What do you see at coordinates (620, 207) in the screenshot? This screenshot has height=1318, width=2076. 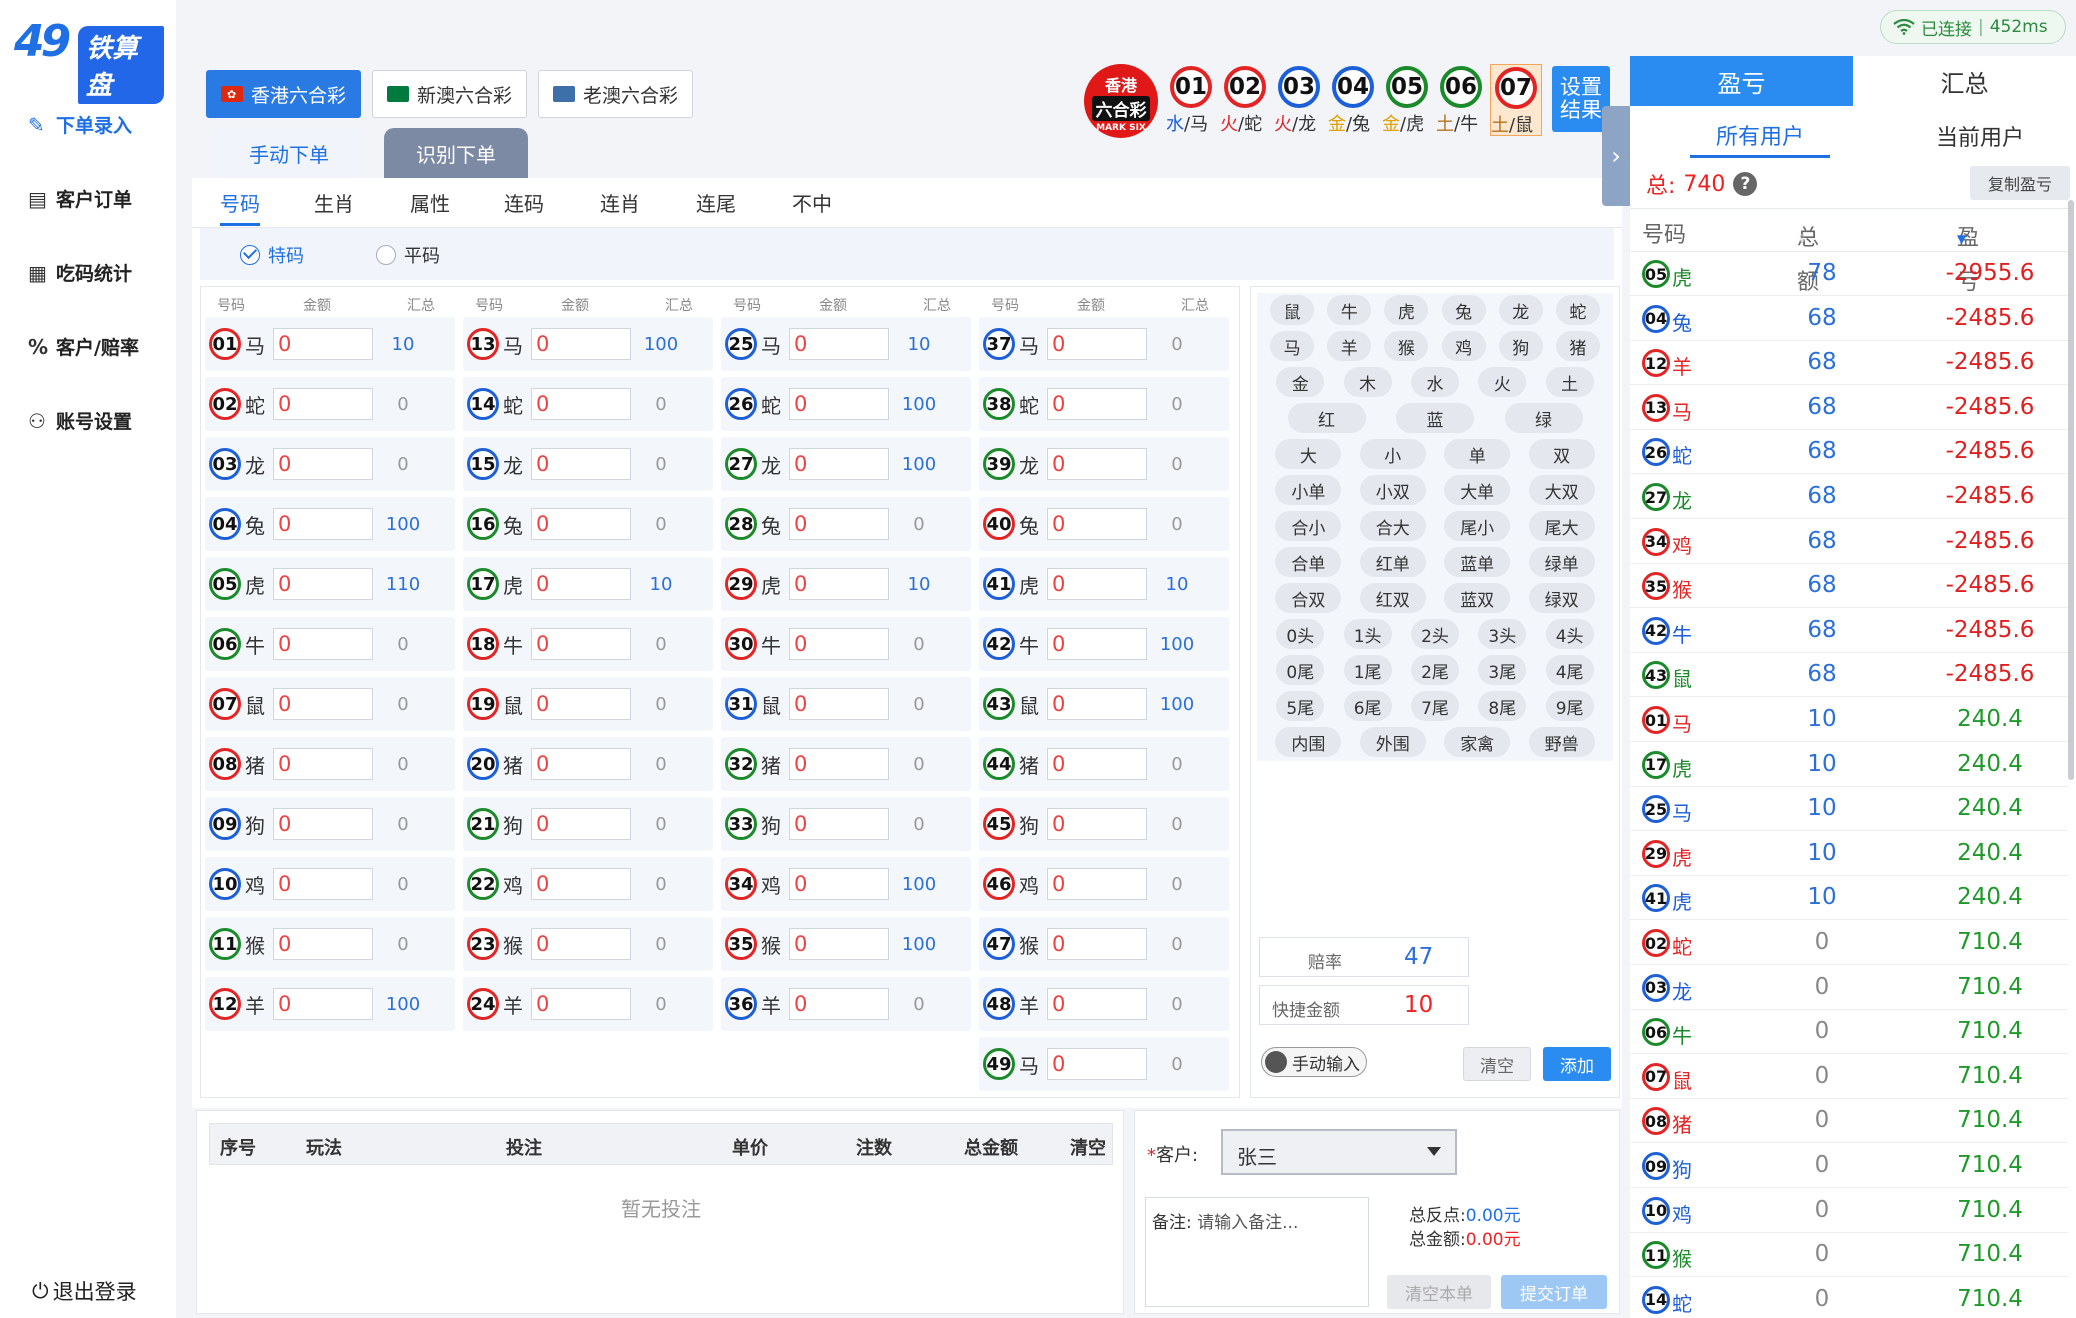 I see `tab-play-4: 连肖` at bounding box center [620, 207].